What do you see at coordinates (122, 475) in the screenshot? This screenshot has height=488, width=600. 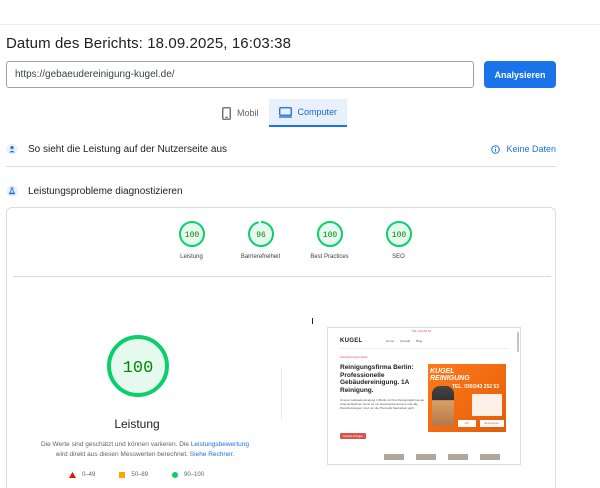 I see `square-icon` at bounding box center [122, 475].